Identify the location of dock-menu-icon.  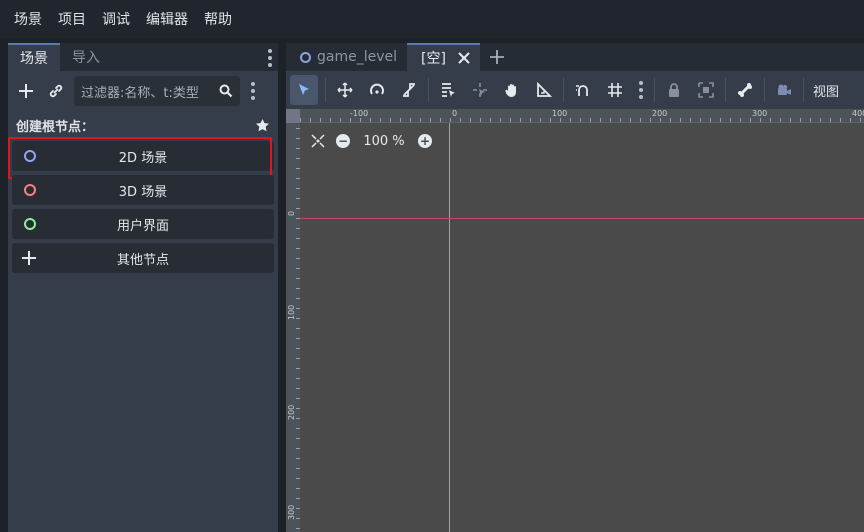
(270, 58).